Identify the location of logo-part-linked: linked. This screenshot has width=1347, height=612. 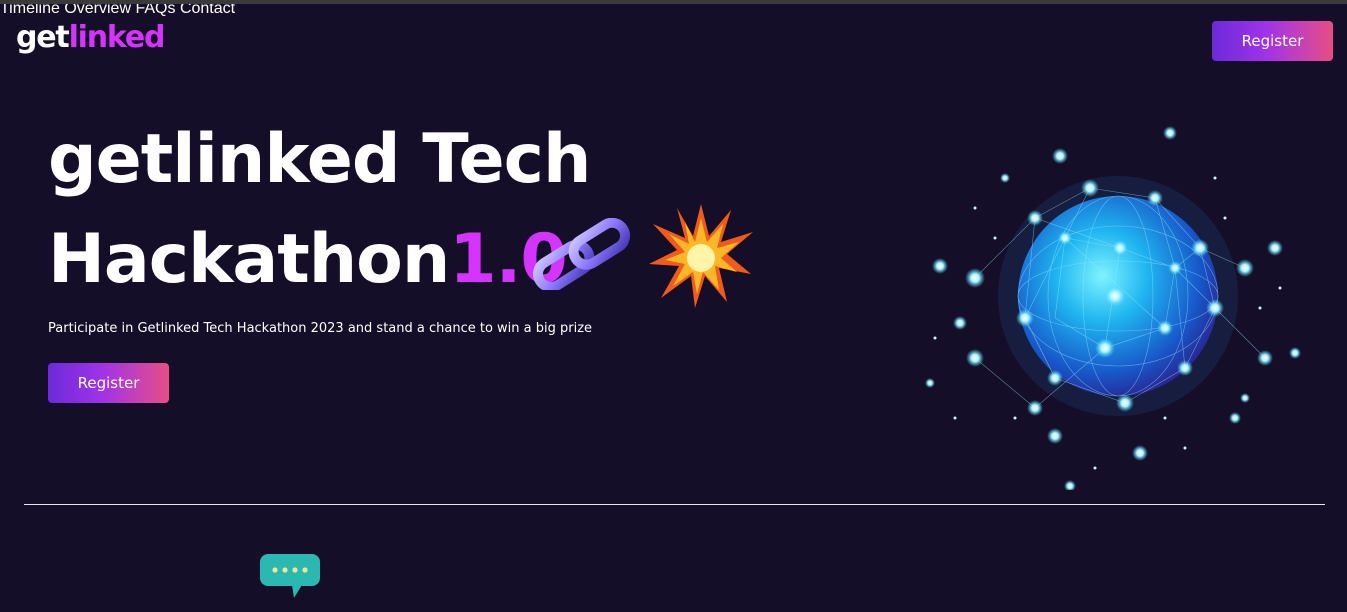
(117, 37).